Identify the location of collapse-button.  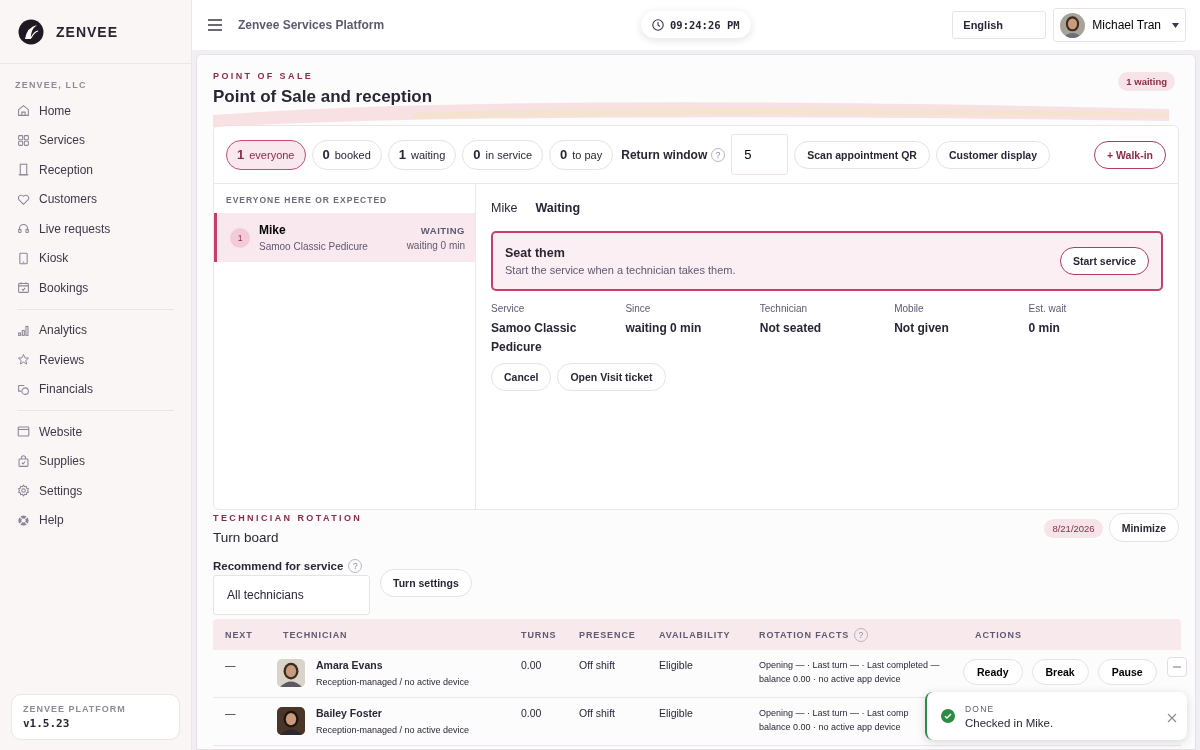
(1177, 667).